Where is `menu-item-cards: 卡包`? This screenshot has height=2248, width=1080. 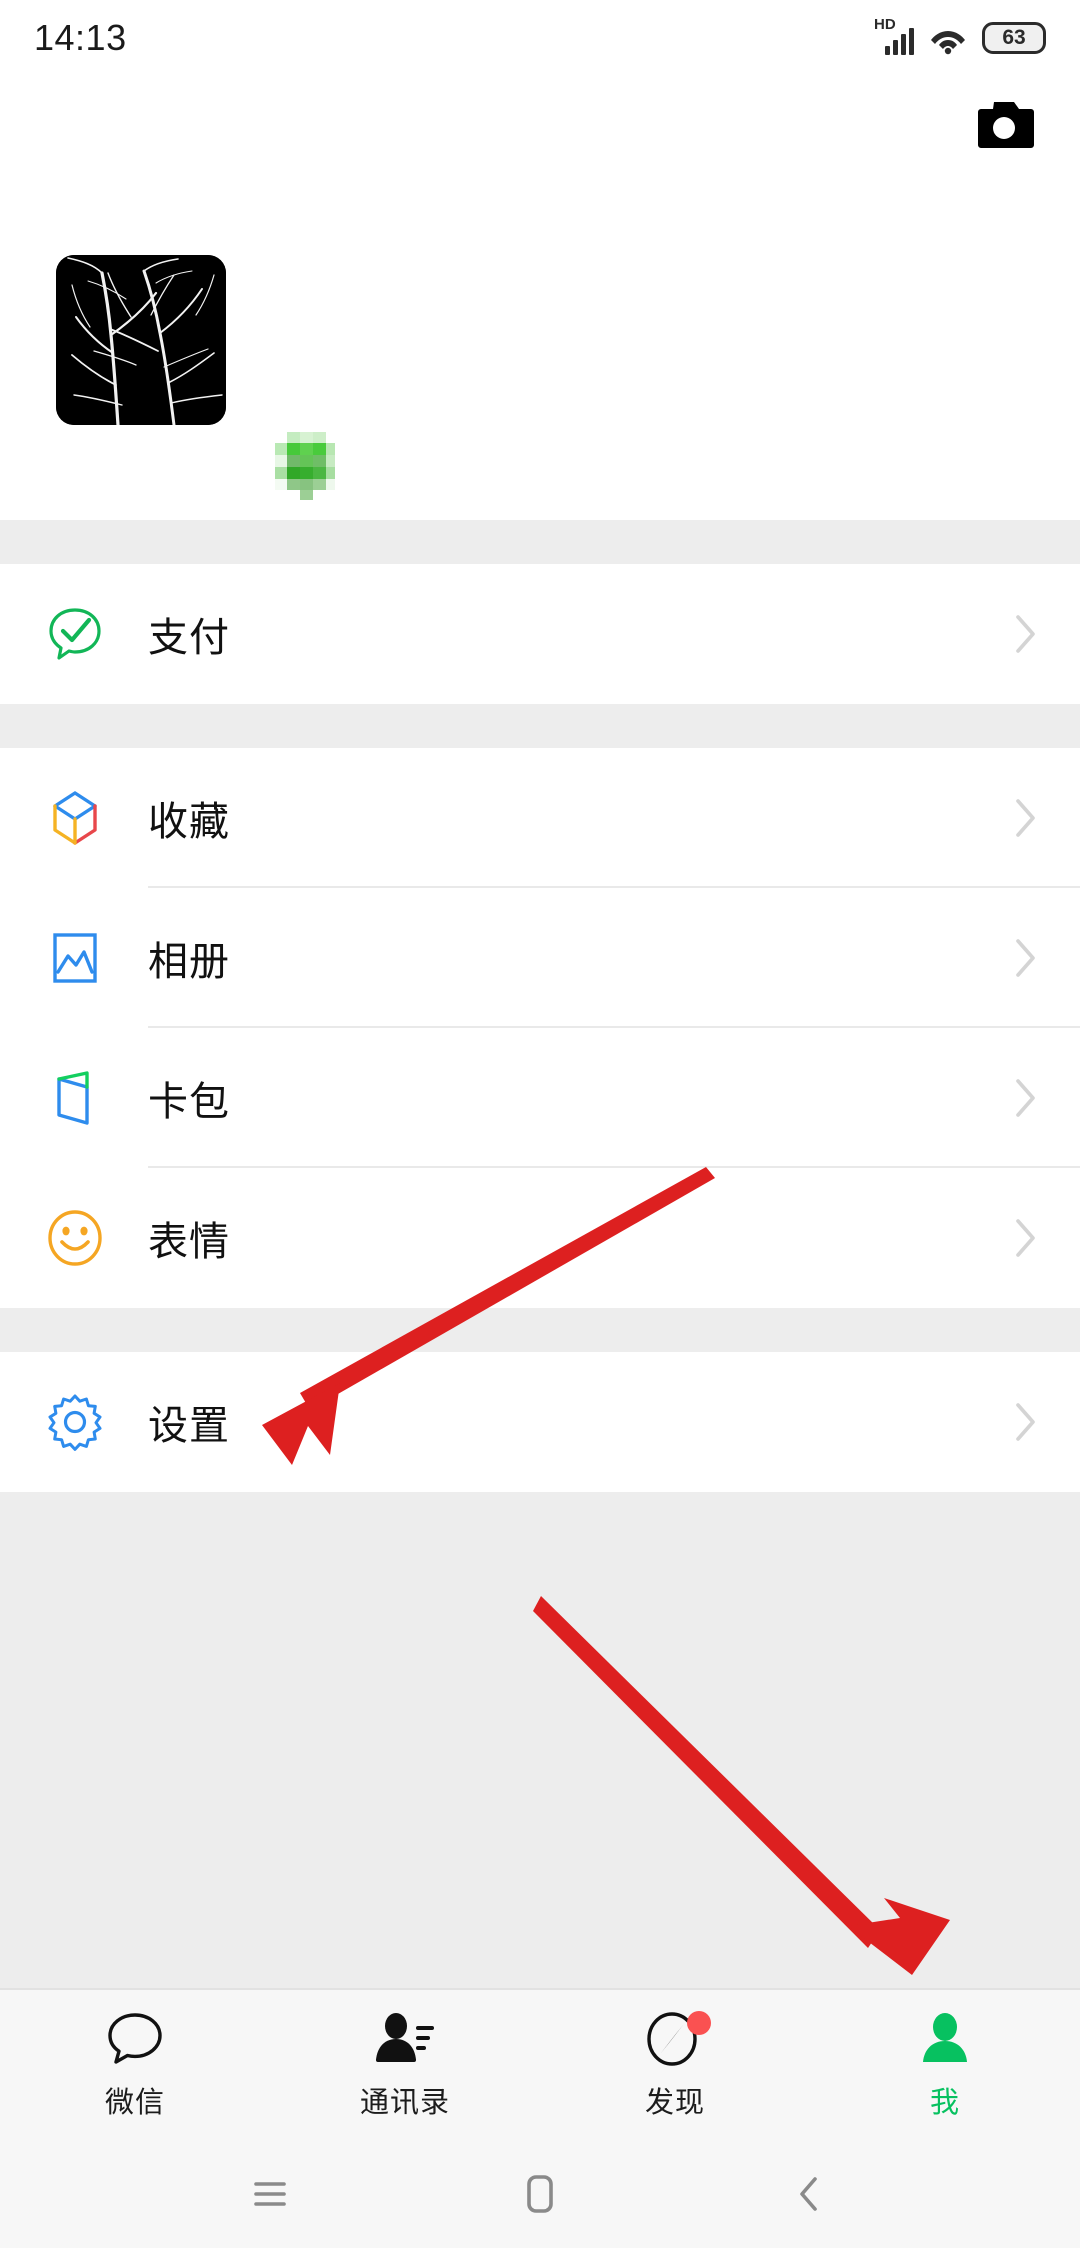 menu-item-cards: 卡包 is located at coordinates (540, 1098).